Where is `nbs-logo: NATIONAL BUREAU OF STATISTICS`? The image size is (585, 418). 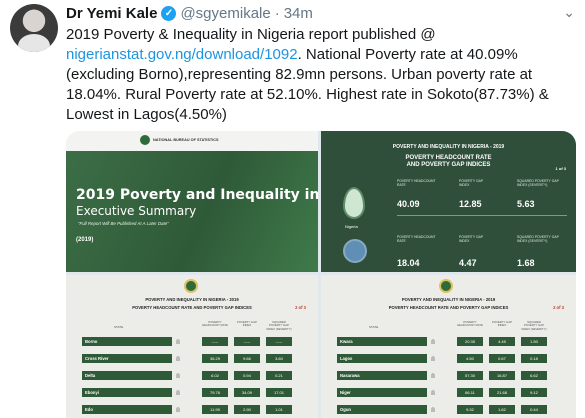
nbs-logo: NATIONAL BUREAU OF STATISTICS is located at coordinates (179, 140).